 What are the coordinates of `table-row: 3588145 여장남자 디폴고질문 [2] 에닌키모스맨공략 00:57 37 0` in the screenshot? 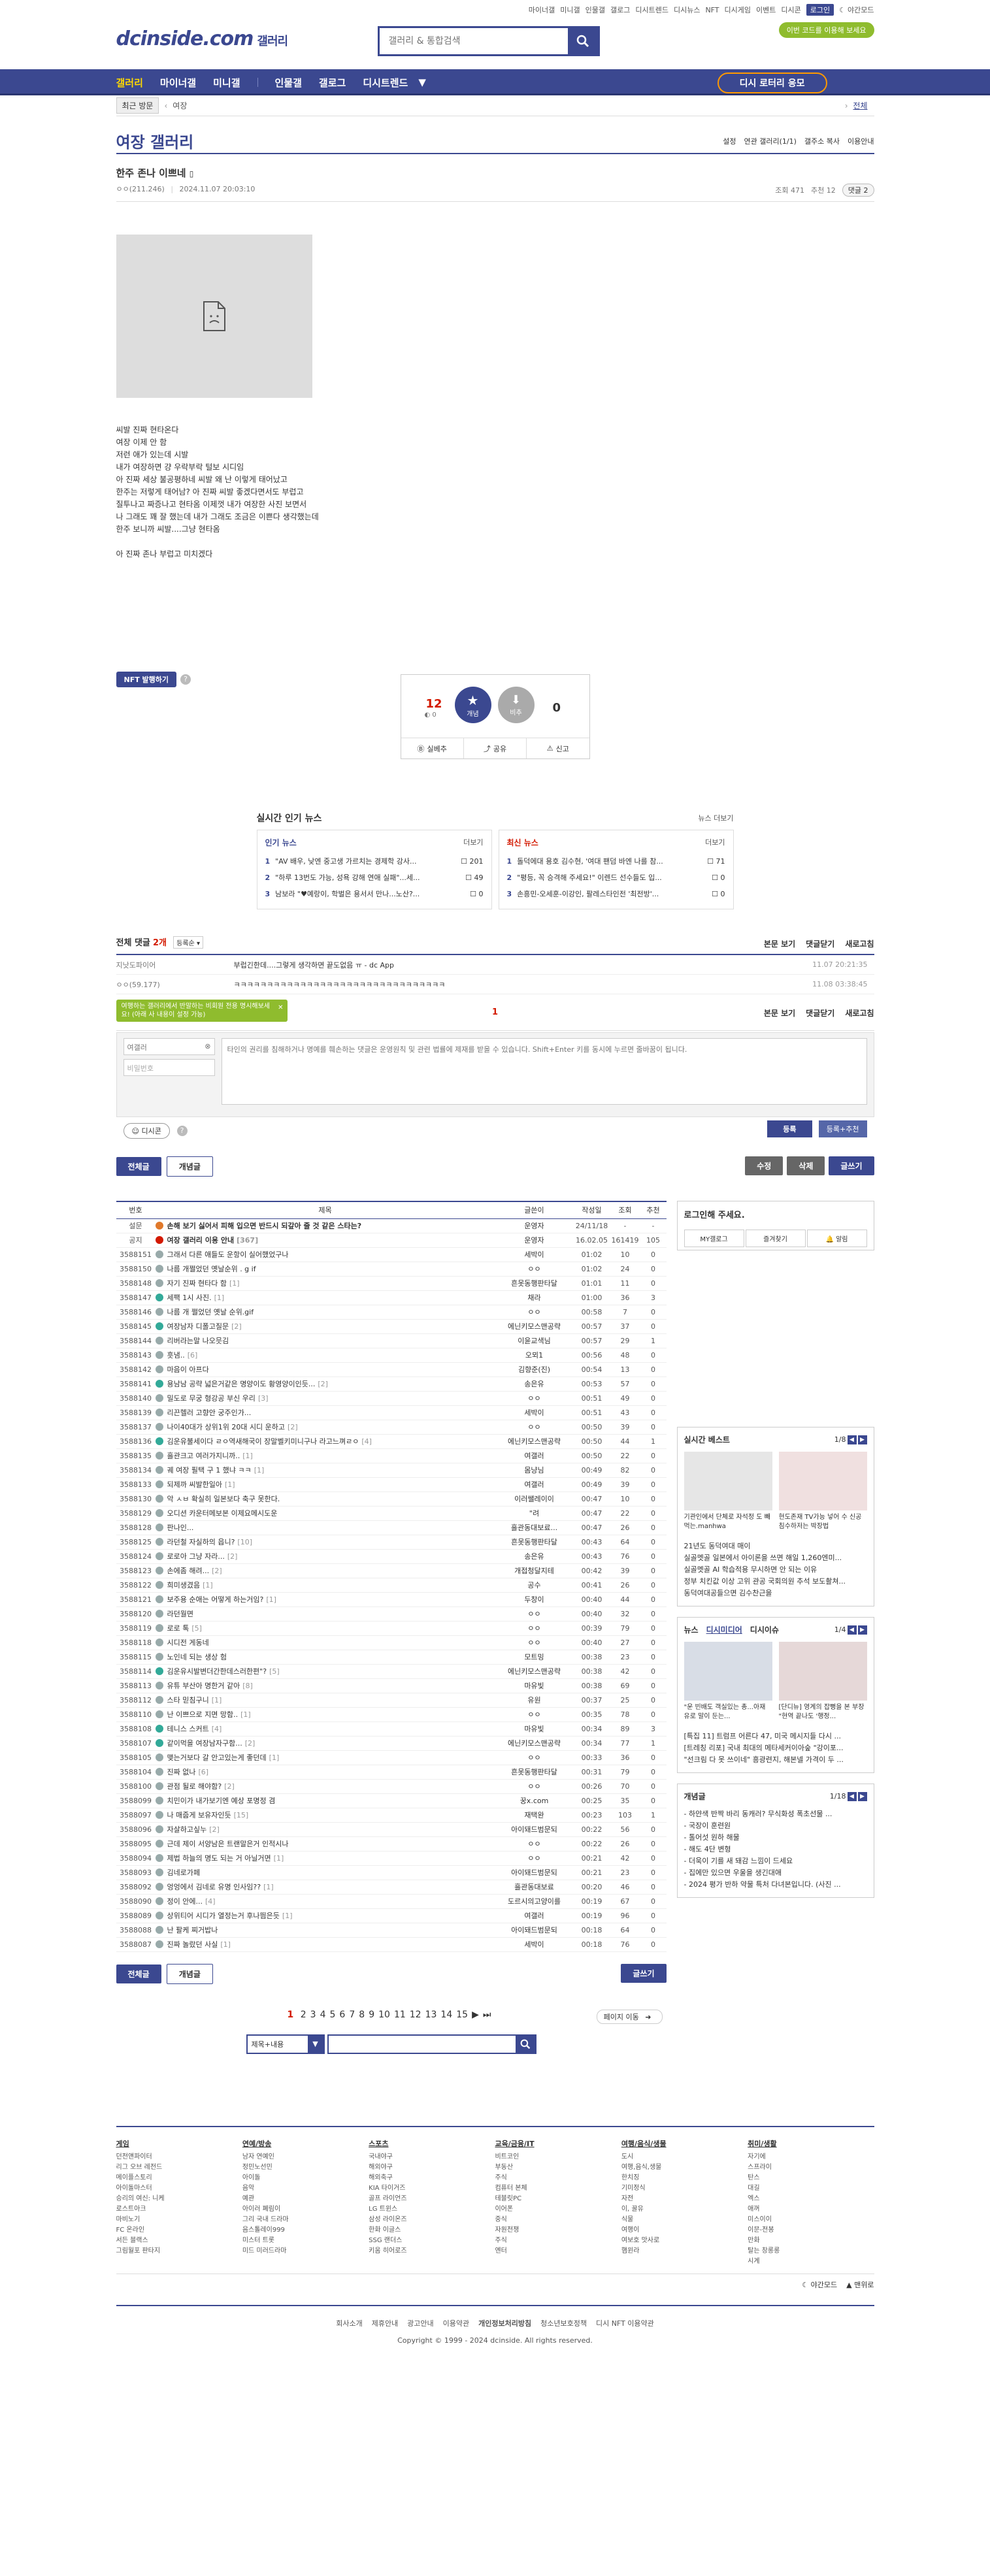 It's located at (391, 1326).